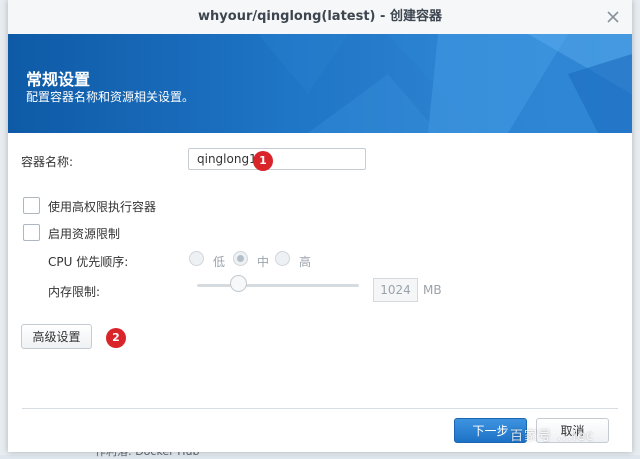 This screenshot has height=459, width=640. Describe the element at coordinates (432, 290) in the screenshot. I see `memory-unit-label: MB` at that location.